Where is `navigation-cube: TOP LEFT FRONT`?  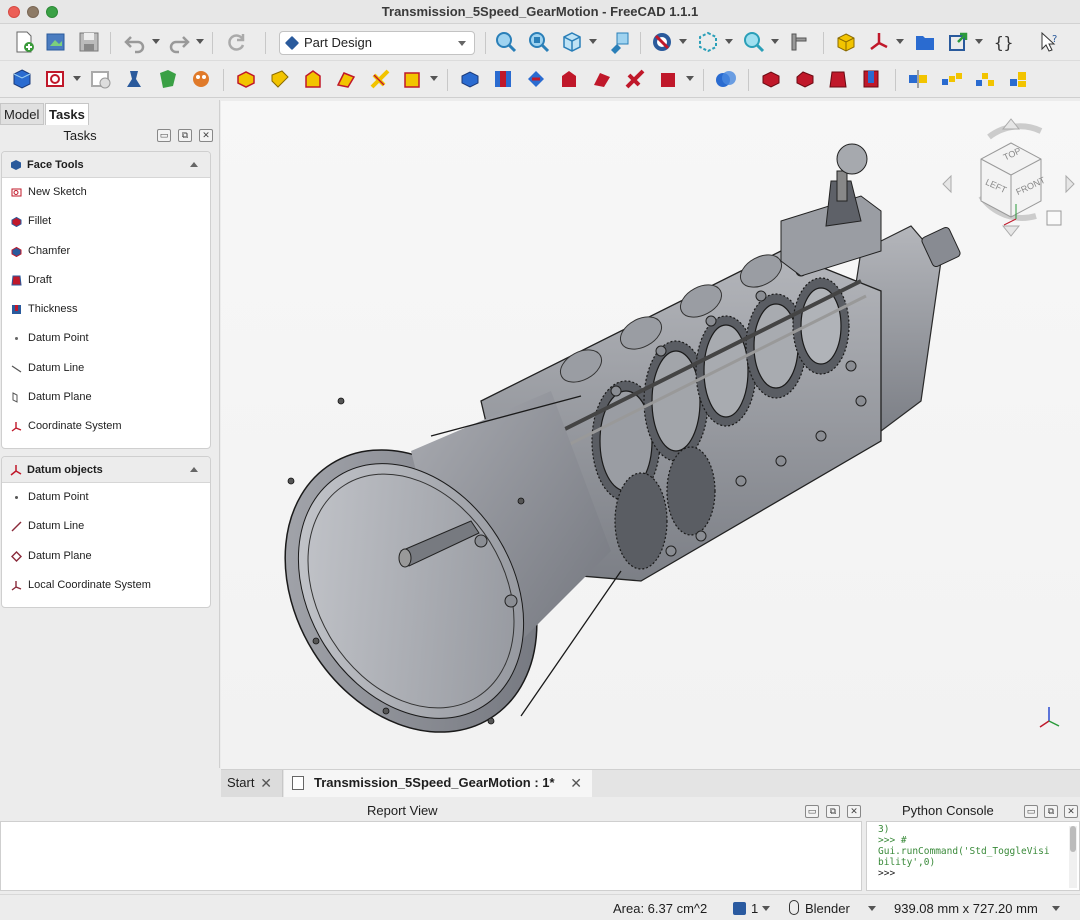 navigation-cube: TOP LEFT FRONT is located at coordinates (1008, 176).